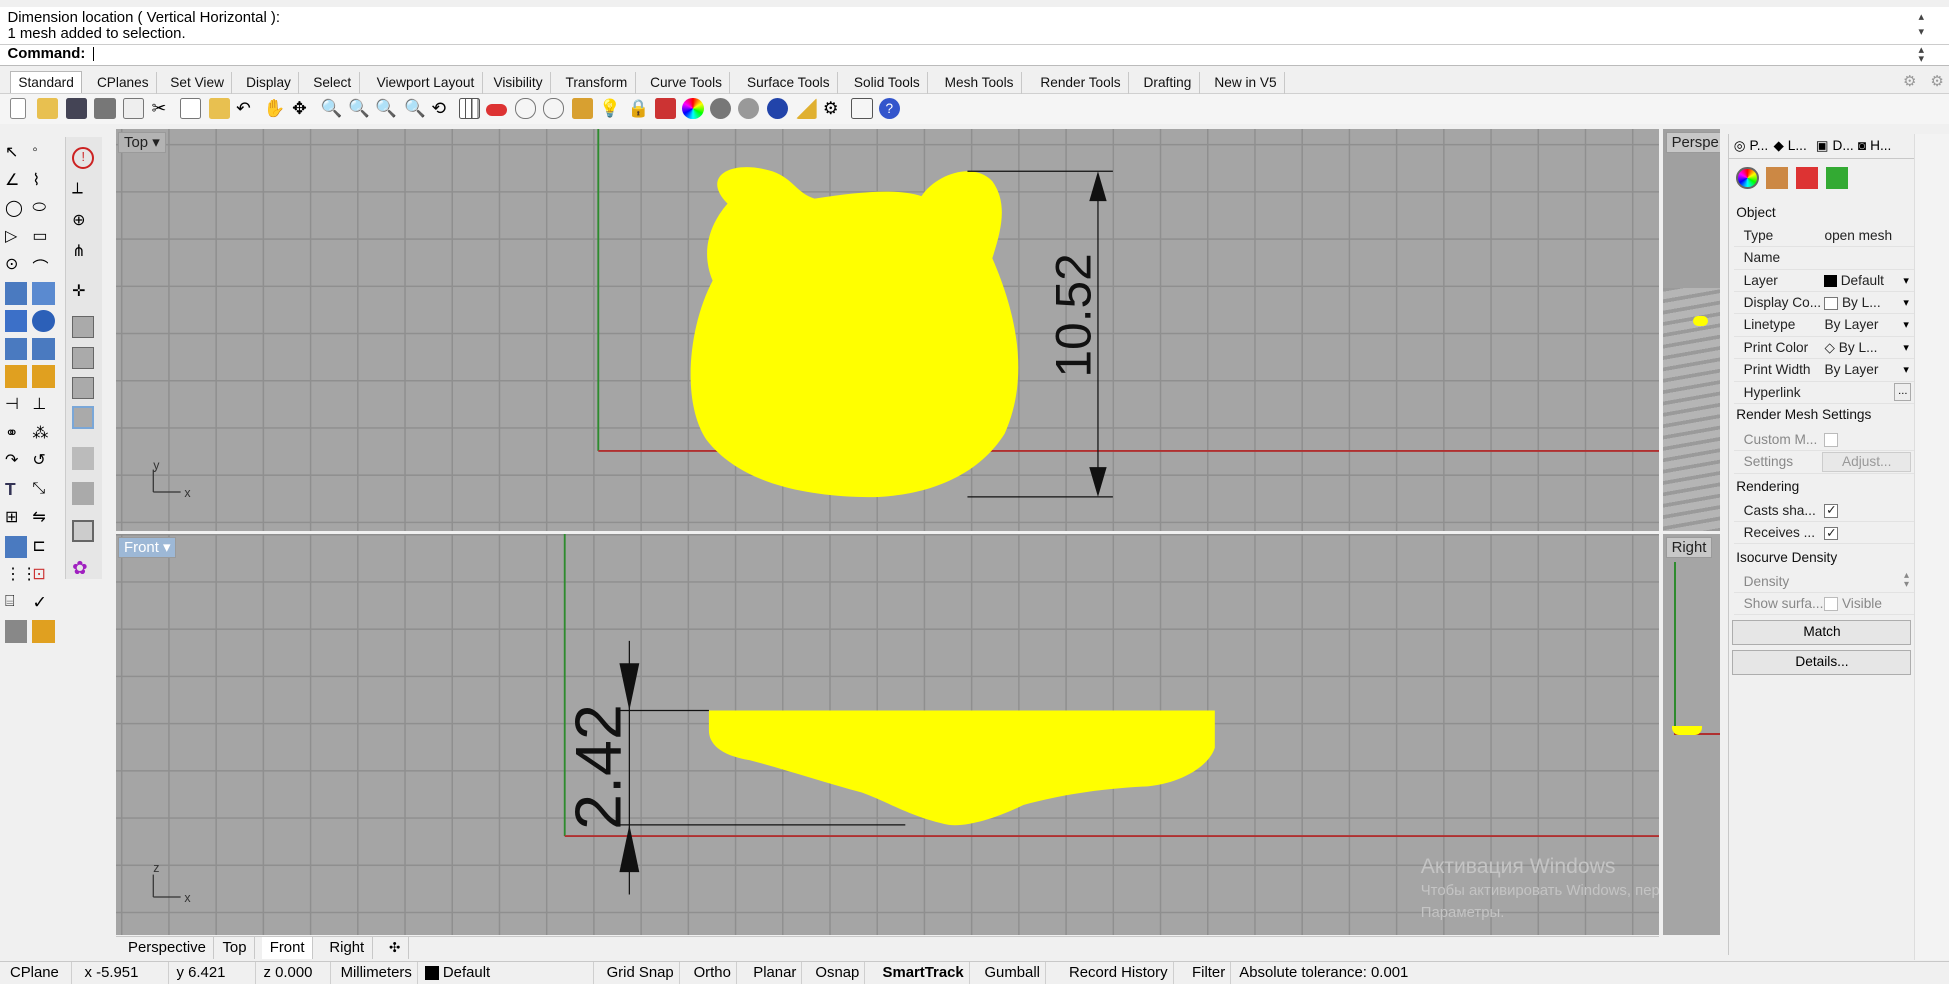 The width and height of the screenshot is (1949, 984). What do you see at coordinates (16, 405) in the screenshot?
I see `trim-icon: ⊣` at bounding box center [16, 405].